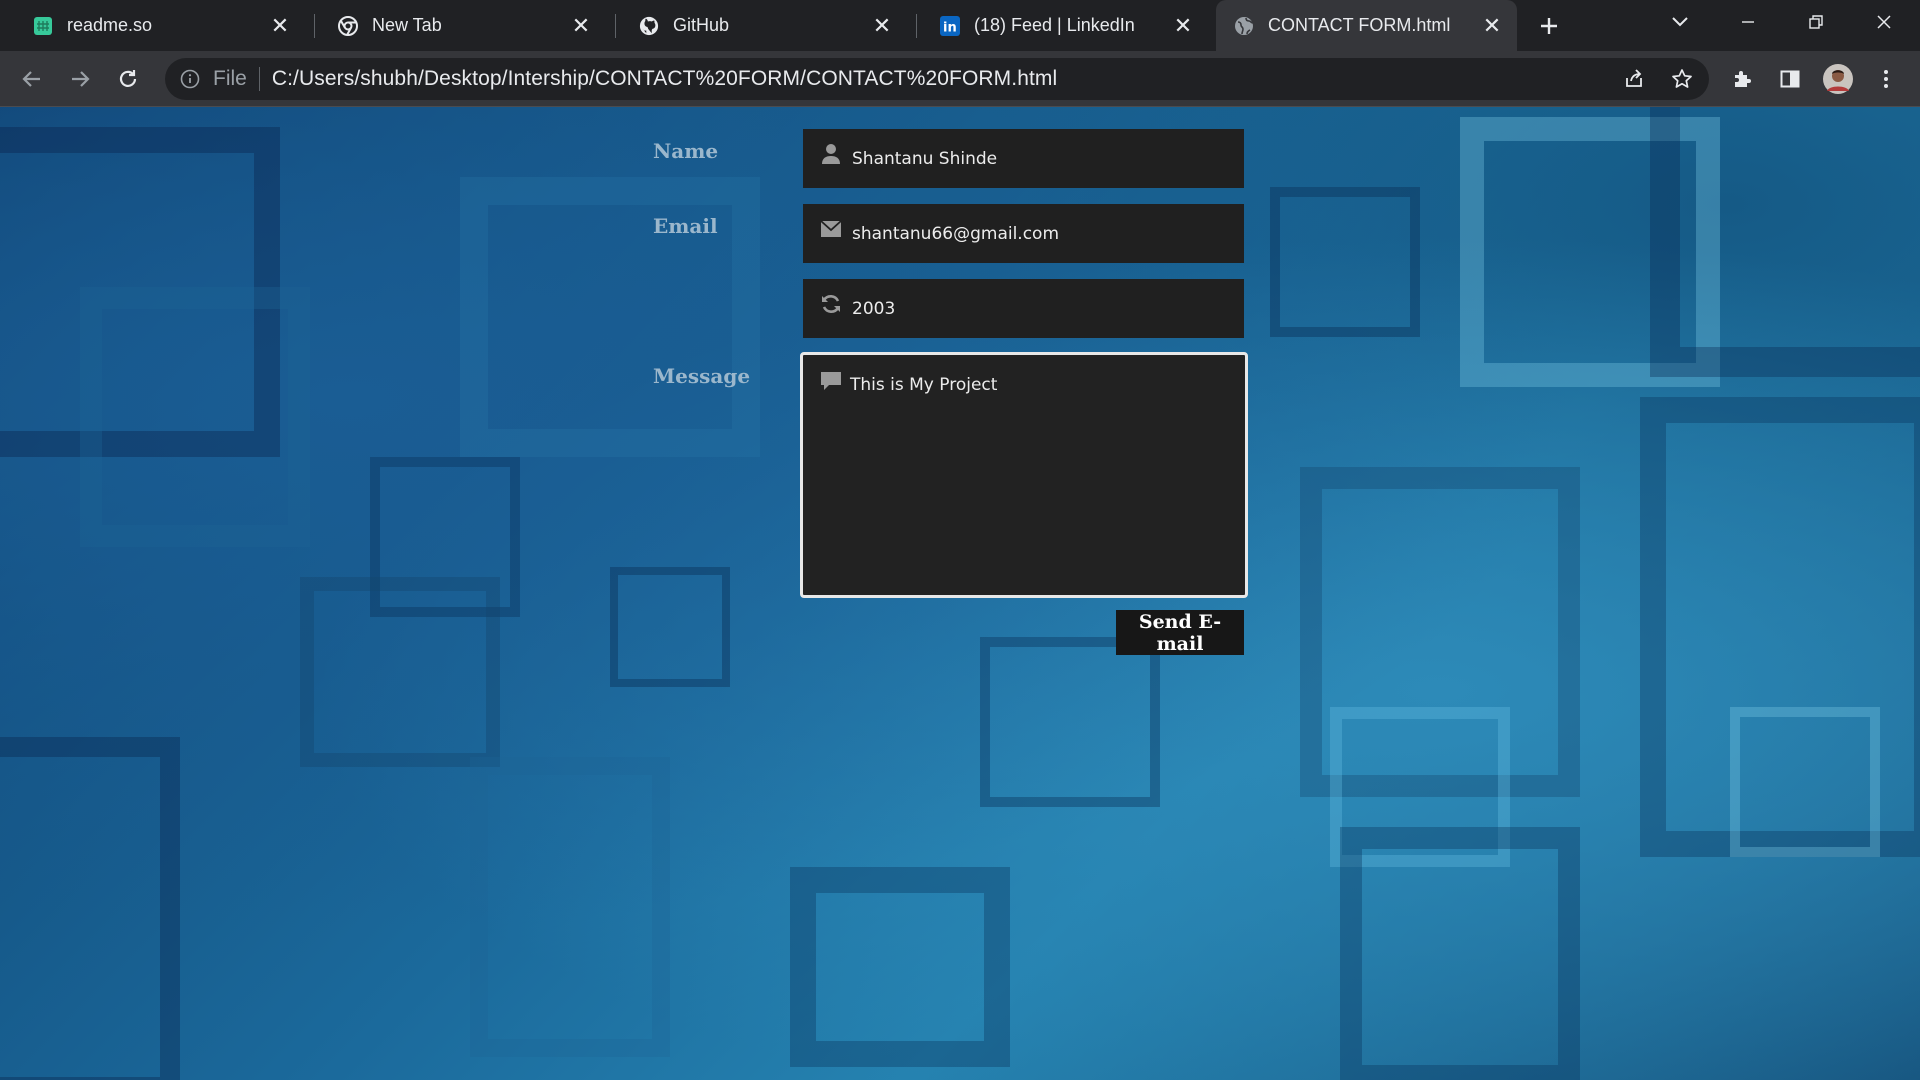 The image size is (1920, 1080). I want to click on profile-avatar, so click(1838, 79).